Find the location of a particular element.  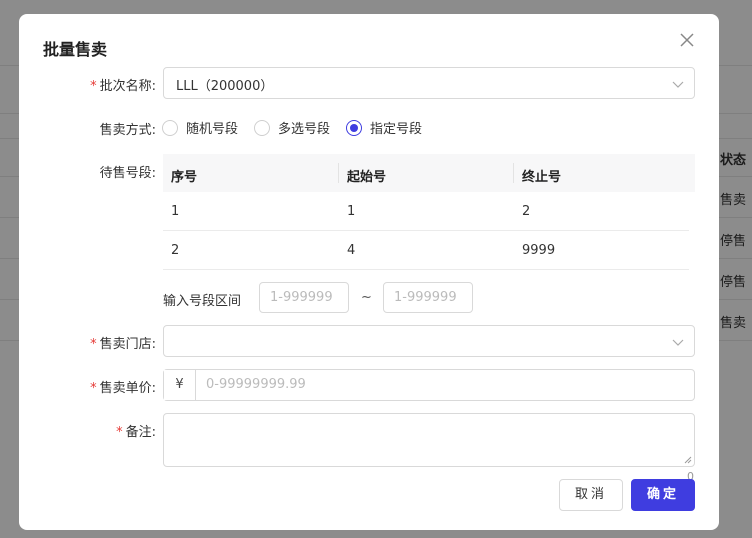

batch-row: * 批次名称: LLL（200000） is located at coordinates (369, 83).